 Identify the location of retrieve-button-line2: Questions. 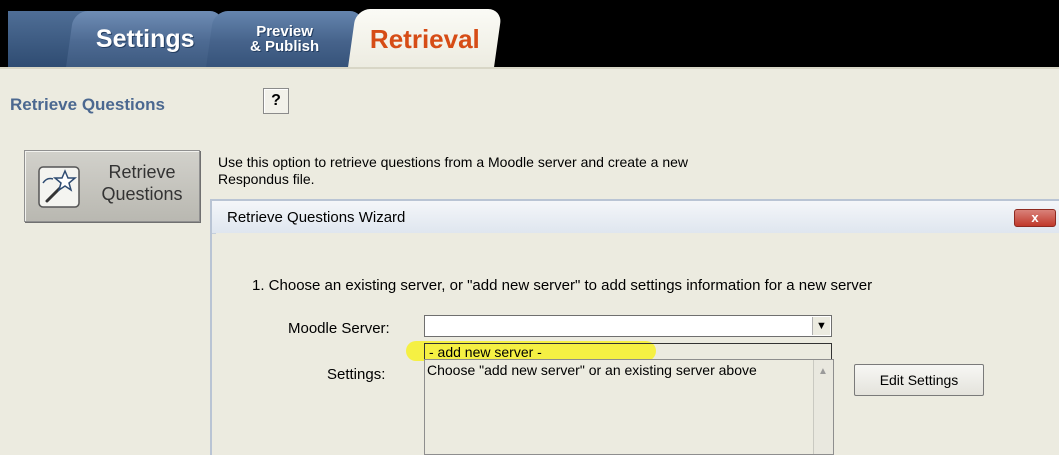
(142, 194).